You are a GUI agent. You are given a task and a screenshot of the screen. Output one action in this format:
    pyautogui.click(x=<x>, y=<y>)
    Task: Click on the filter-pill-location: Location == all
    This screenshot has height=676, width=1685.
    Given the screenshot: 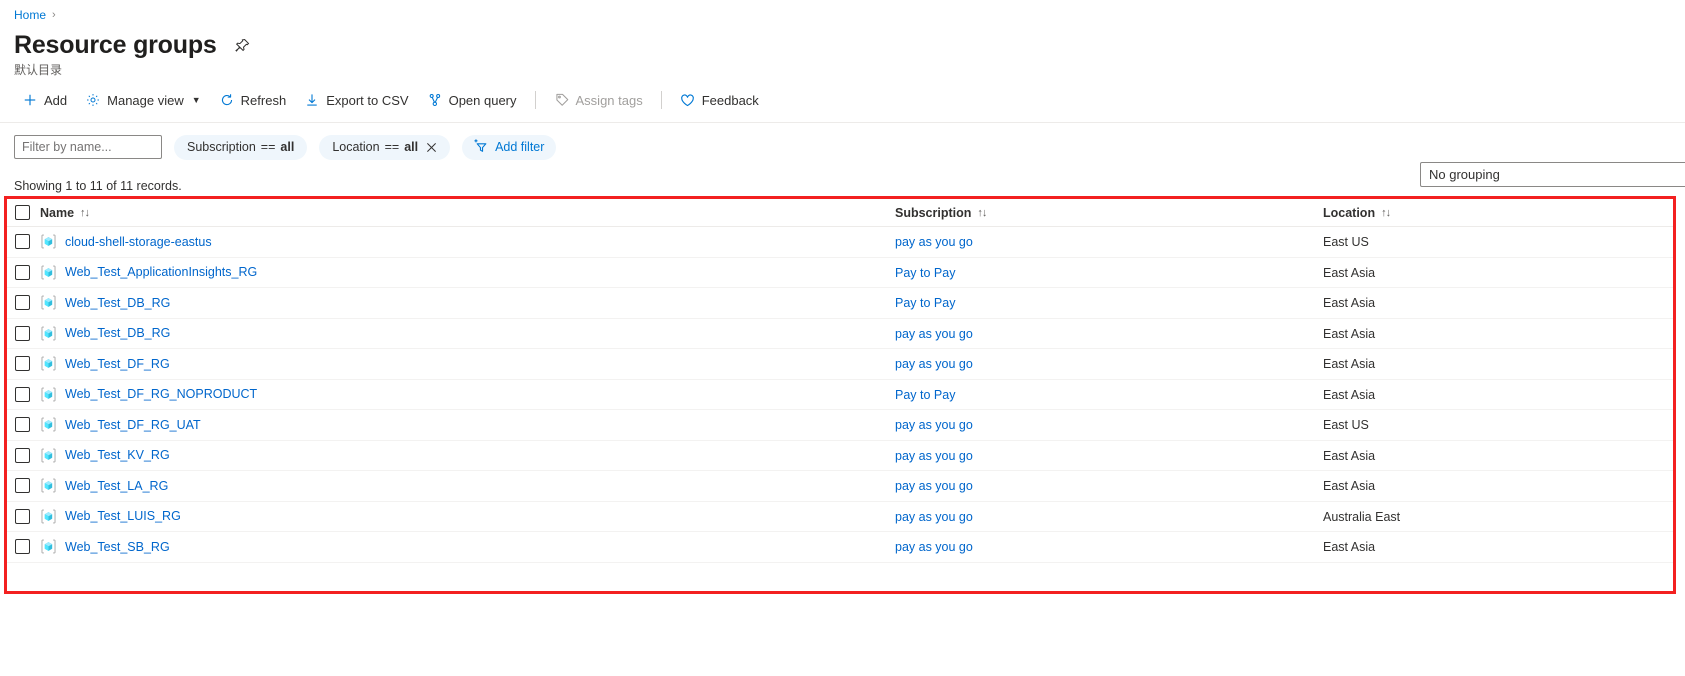 What is the action you would take?
    pyautogui.click(x=385, y=147)
    